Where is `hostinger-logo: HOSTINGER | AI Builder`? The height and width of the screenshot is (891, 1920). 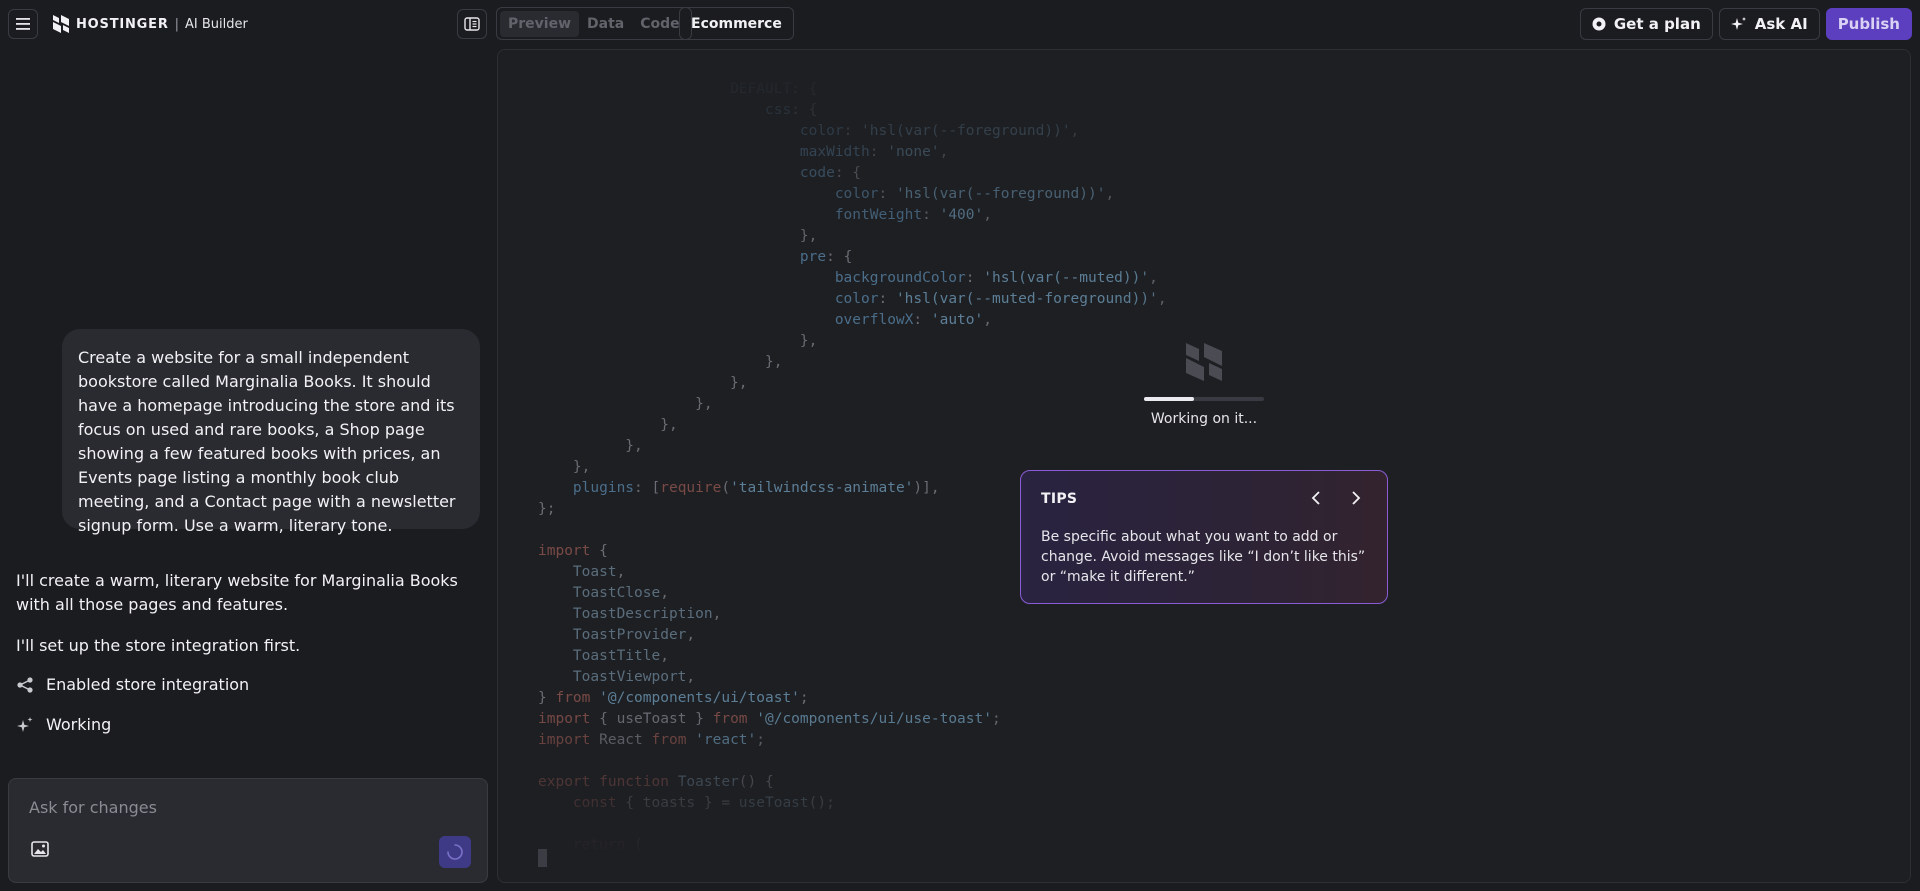 hostinger-logo: HOSTINGER | AI Builder is located at coordinates (150, 24).